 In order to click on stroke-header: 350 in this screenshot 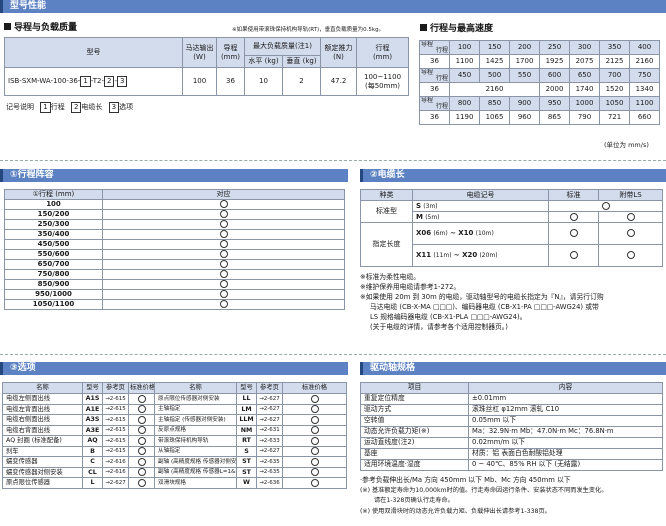, I will do `click(614, 47)`.